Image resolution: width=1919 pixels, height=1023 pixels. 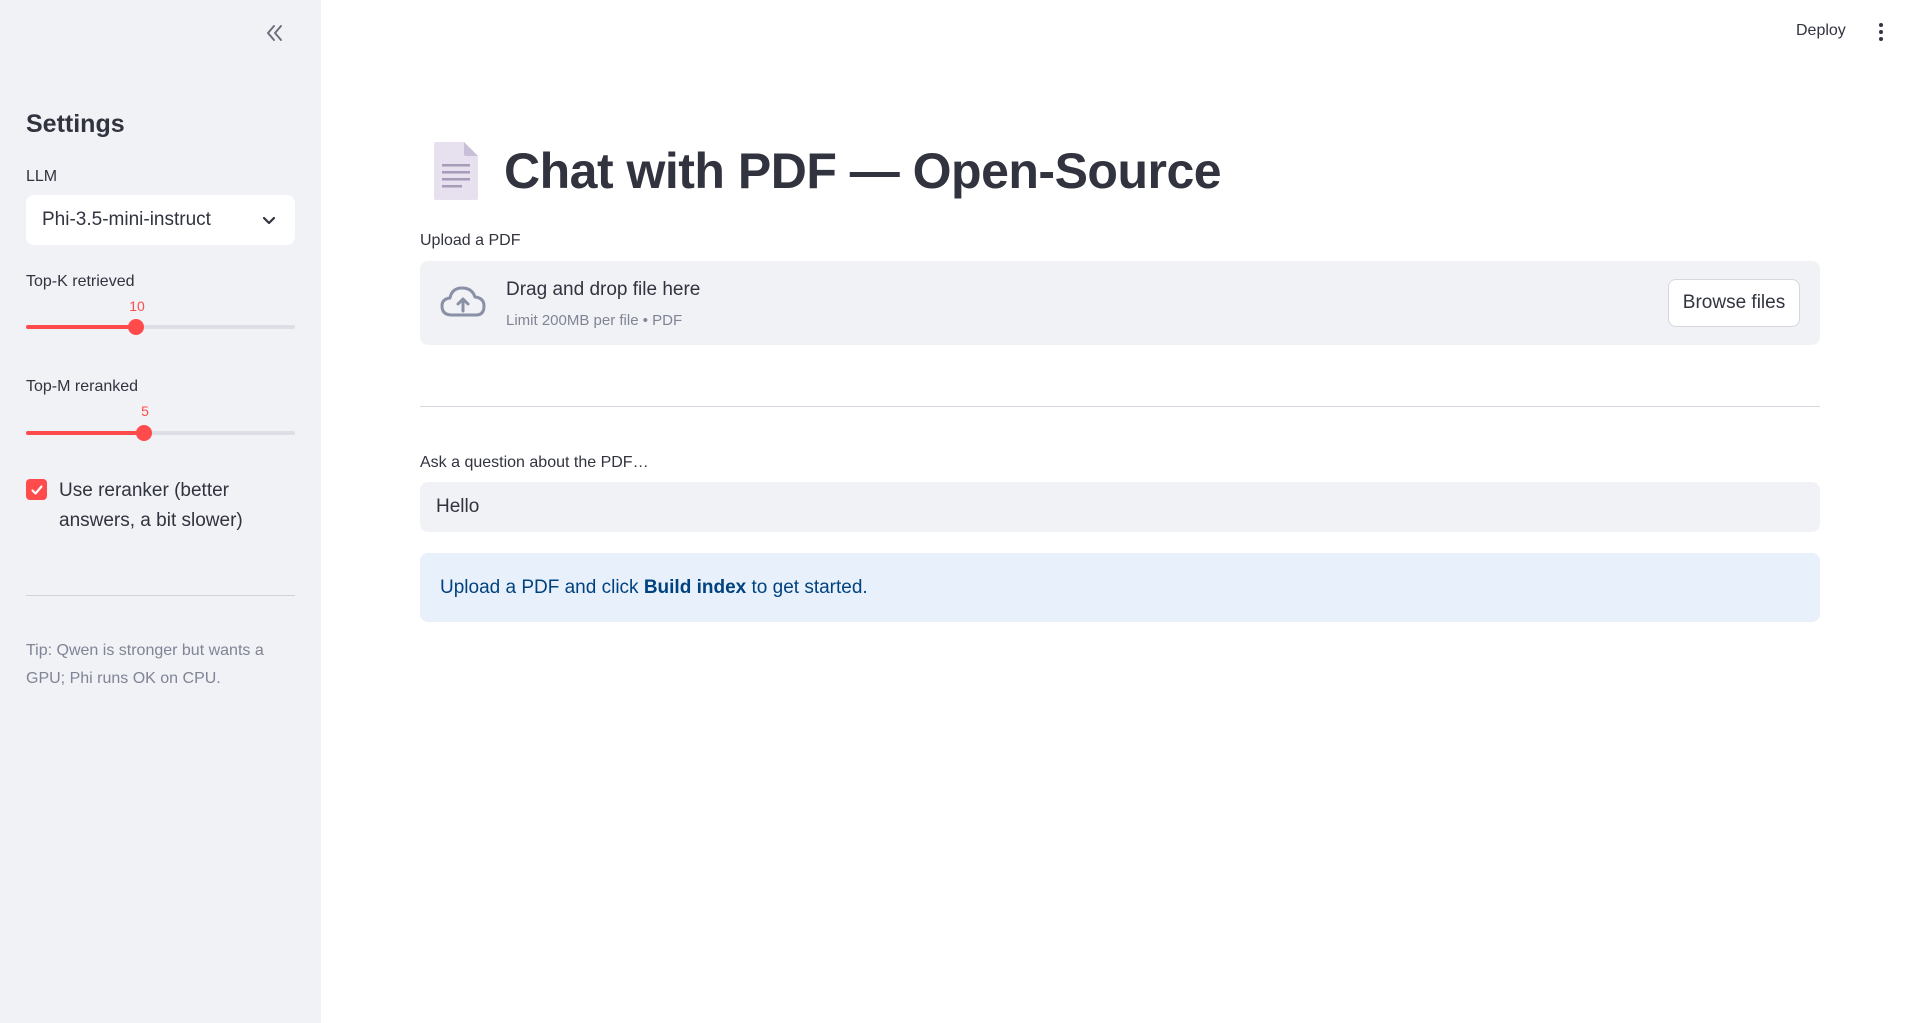 What do you see at coordinates (82, 386) in the screenshot?
I see `top-m-label: Top-M reranked` at bounding box center [82, 386].